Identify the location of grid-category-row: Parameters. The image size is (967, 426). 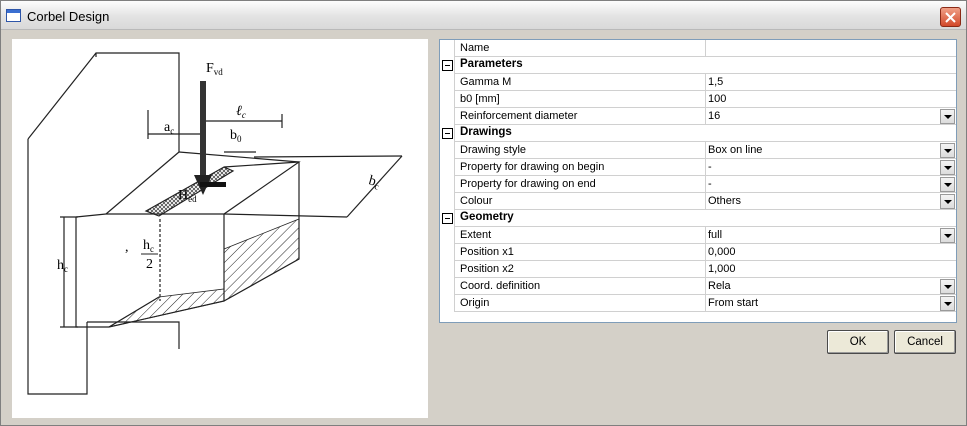
(698, 65).